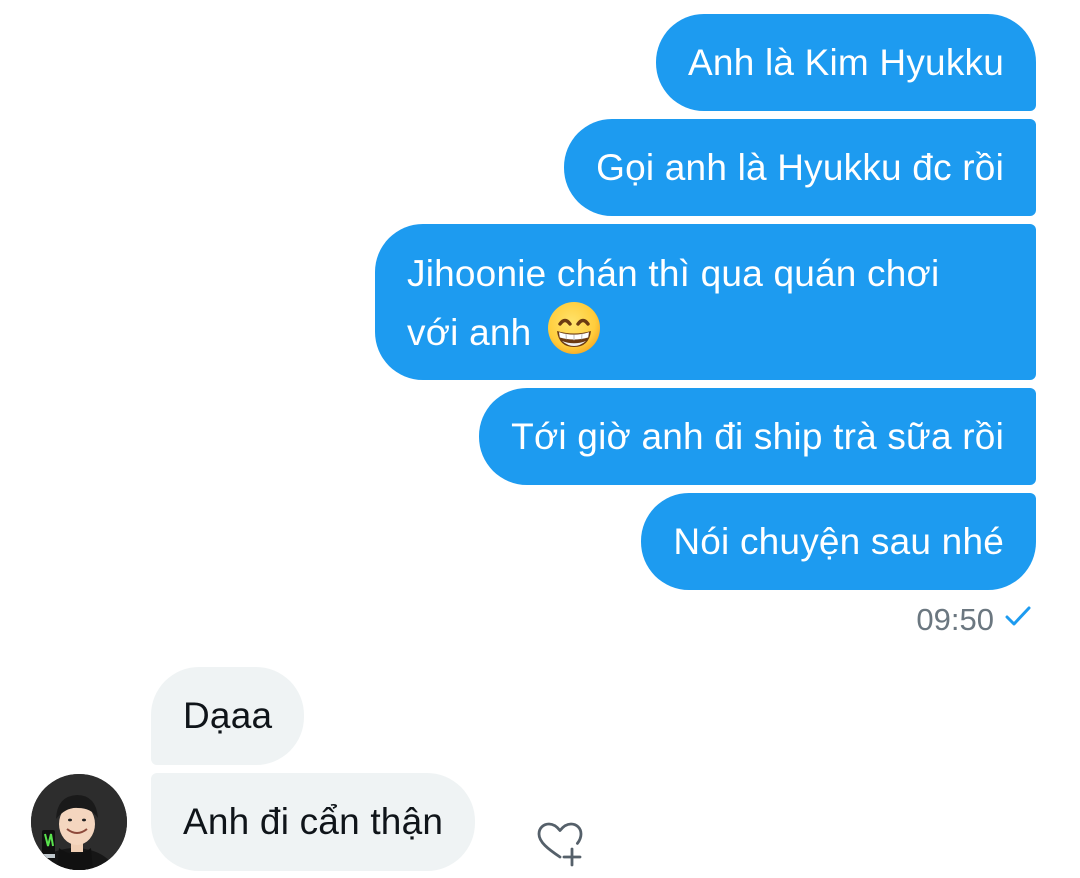 This screenshot has width=1080, height=878. Describe the element at coordinates (560, 844) in the screenshot. I see `add-reaction-button` at that location.